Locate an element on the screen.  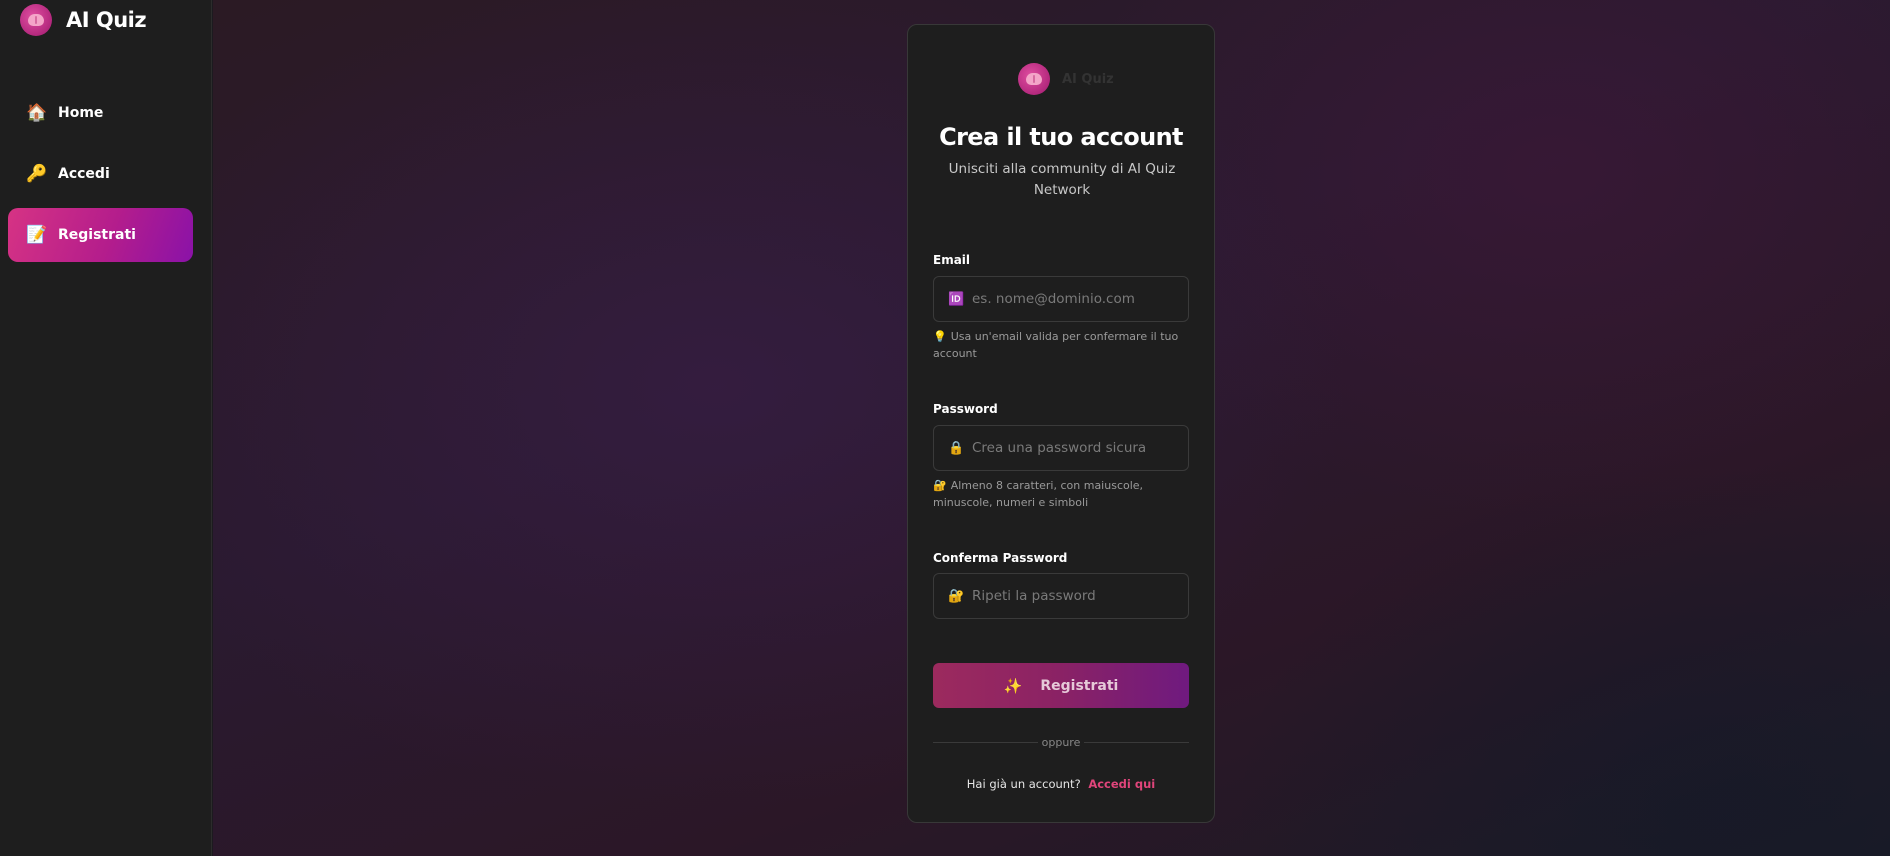
card-brand-name: AI Quiz is located at coordinates (1088, 79).